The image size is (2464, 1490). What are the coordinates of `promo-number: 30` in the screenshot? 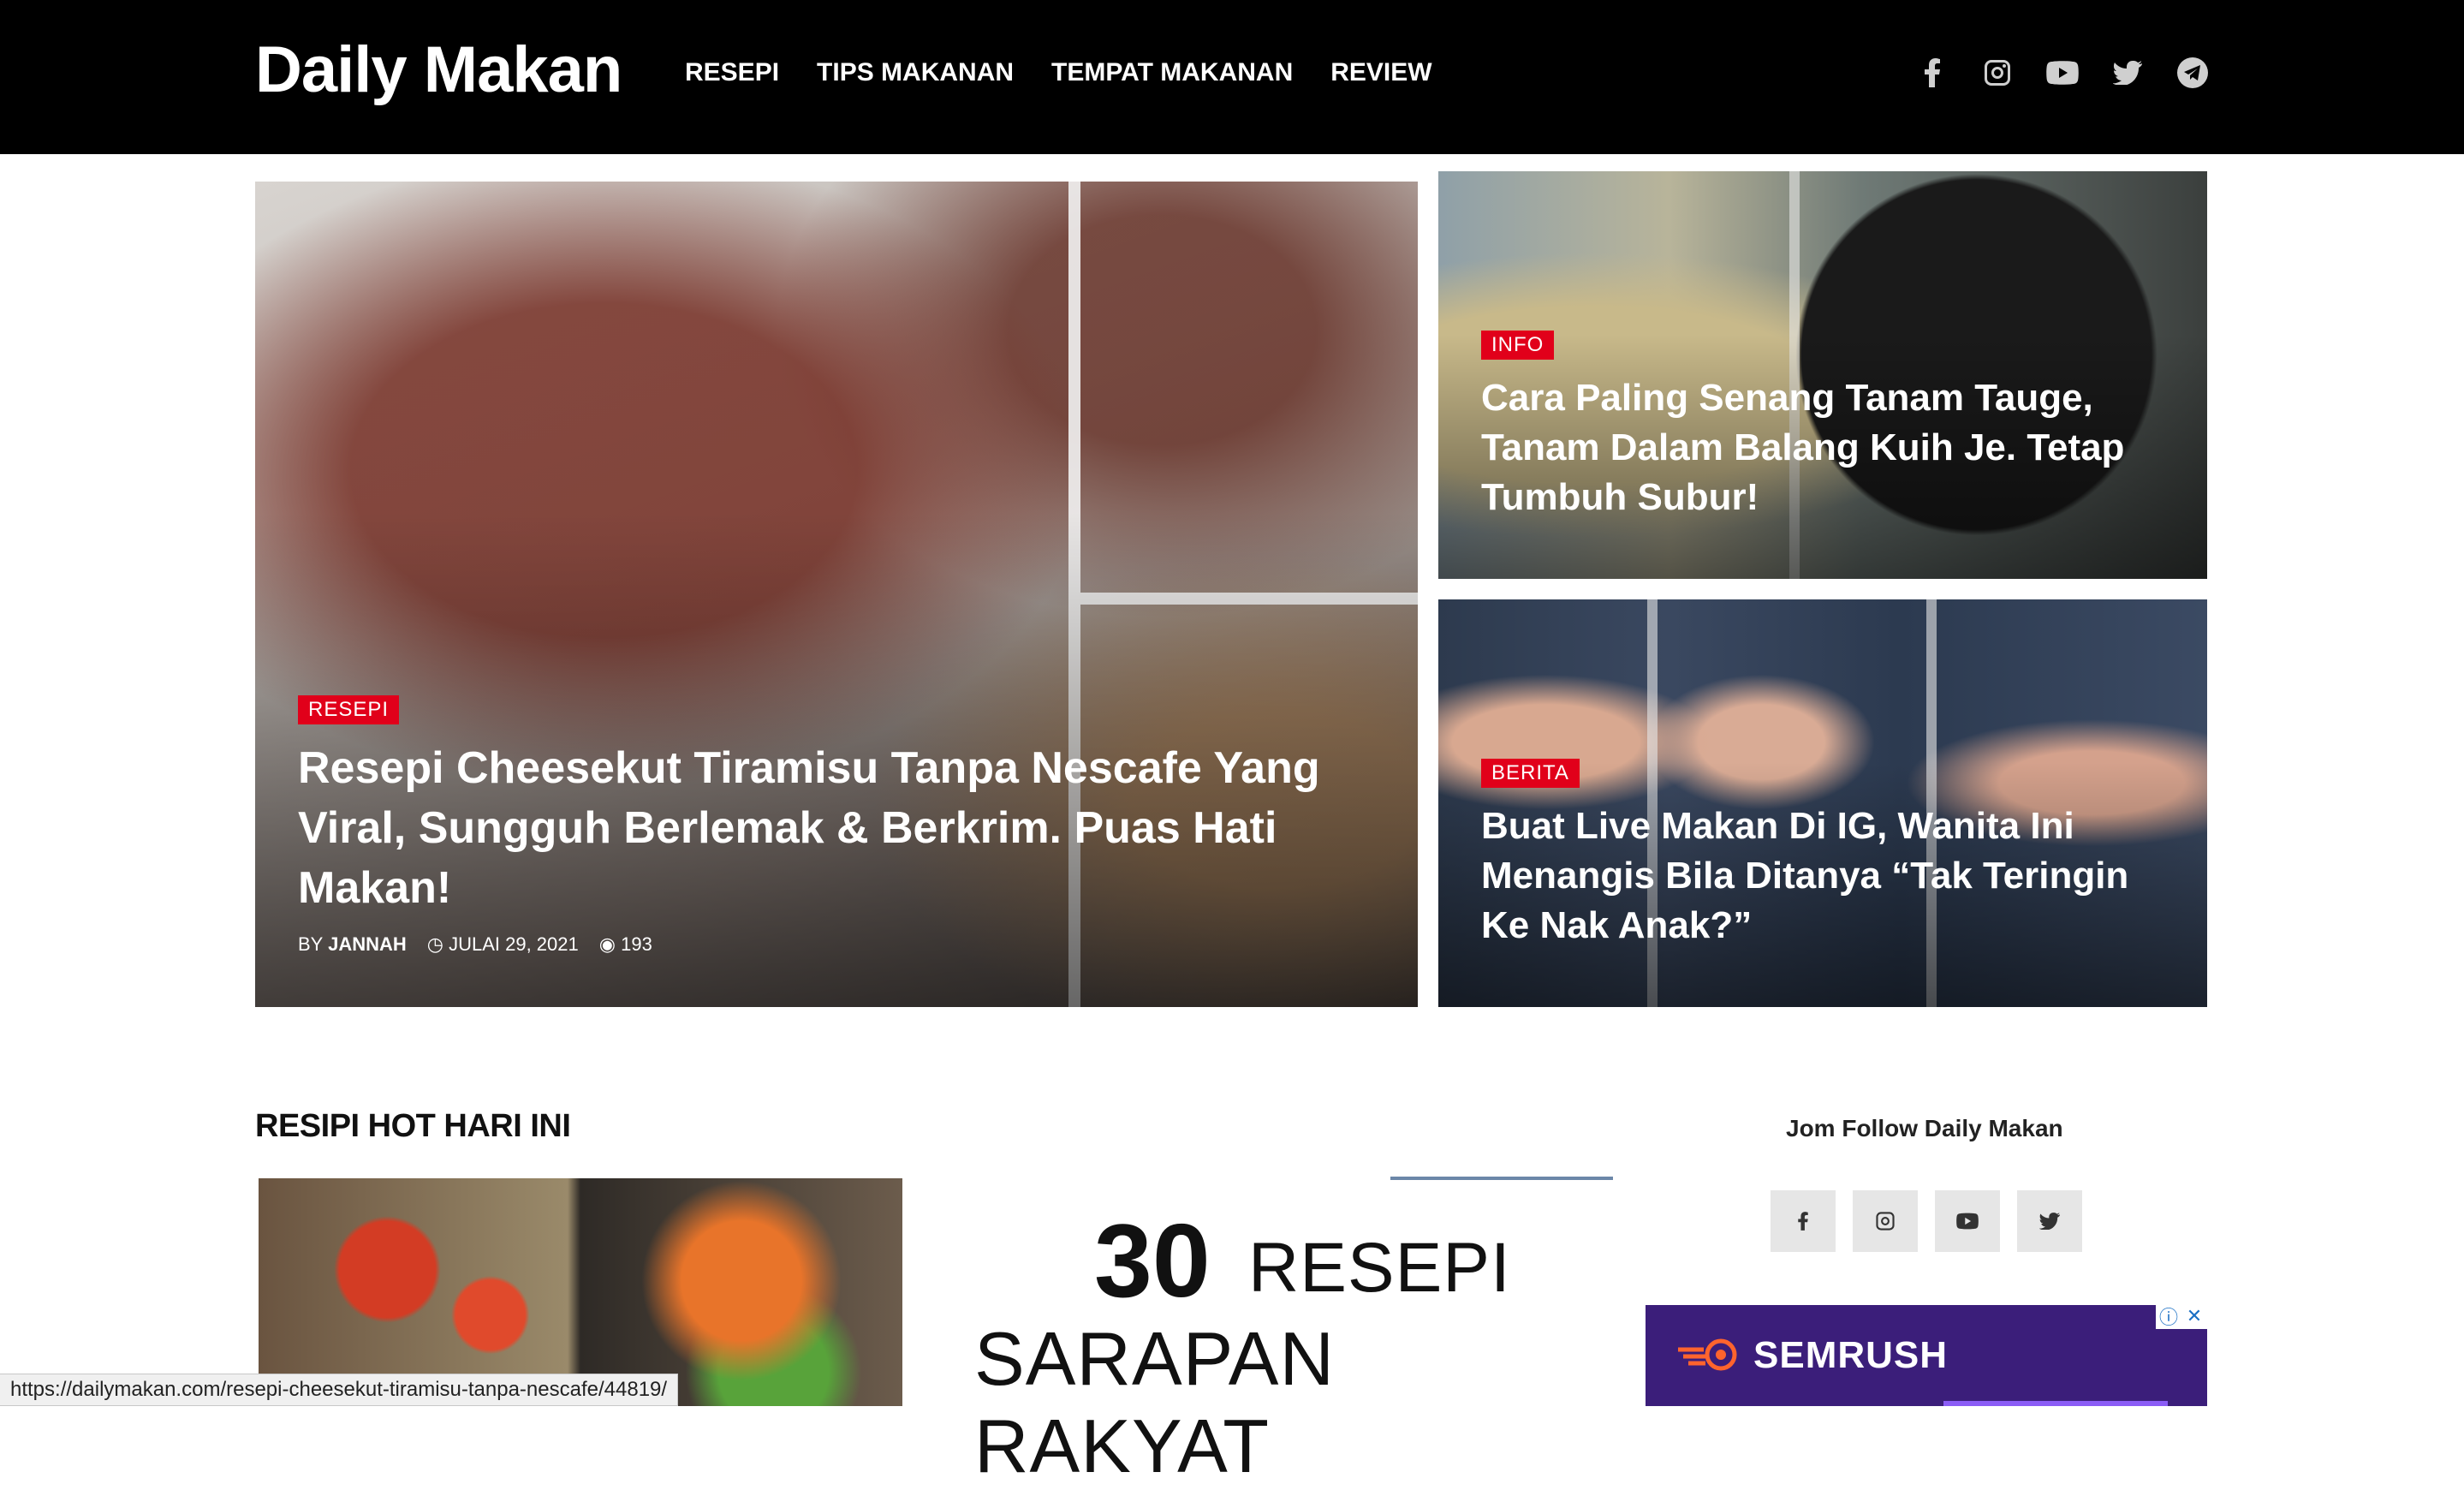 It's located at (1153, 1261).